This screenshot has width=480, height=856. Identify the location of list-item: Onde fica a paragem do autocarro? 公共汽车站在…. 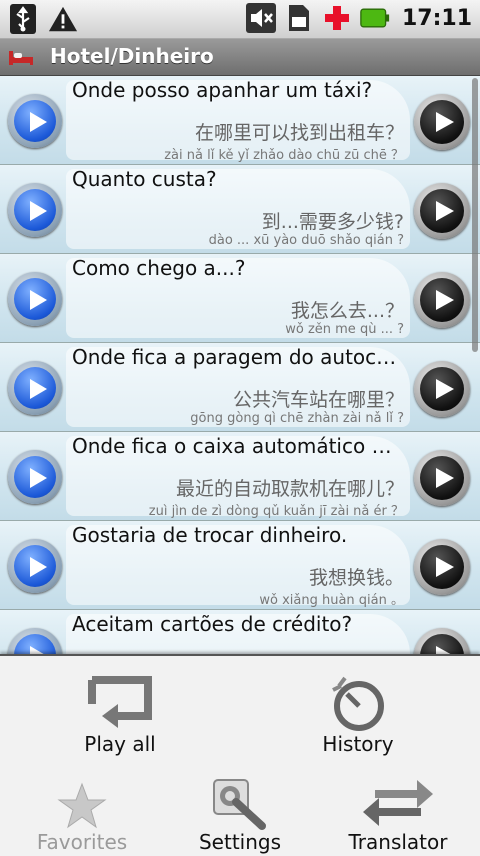
(240, 387).